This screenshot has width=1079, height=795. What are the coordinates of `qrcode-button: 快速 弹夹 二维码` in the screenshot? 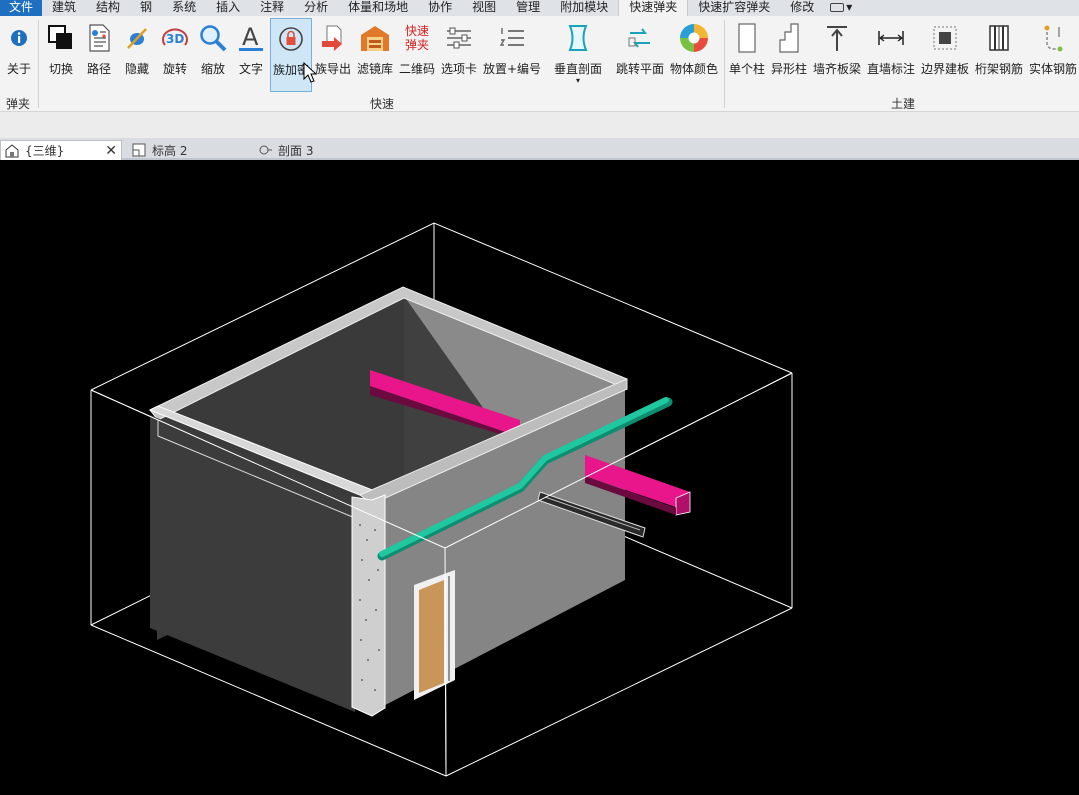 It's located at (417, 54).